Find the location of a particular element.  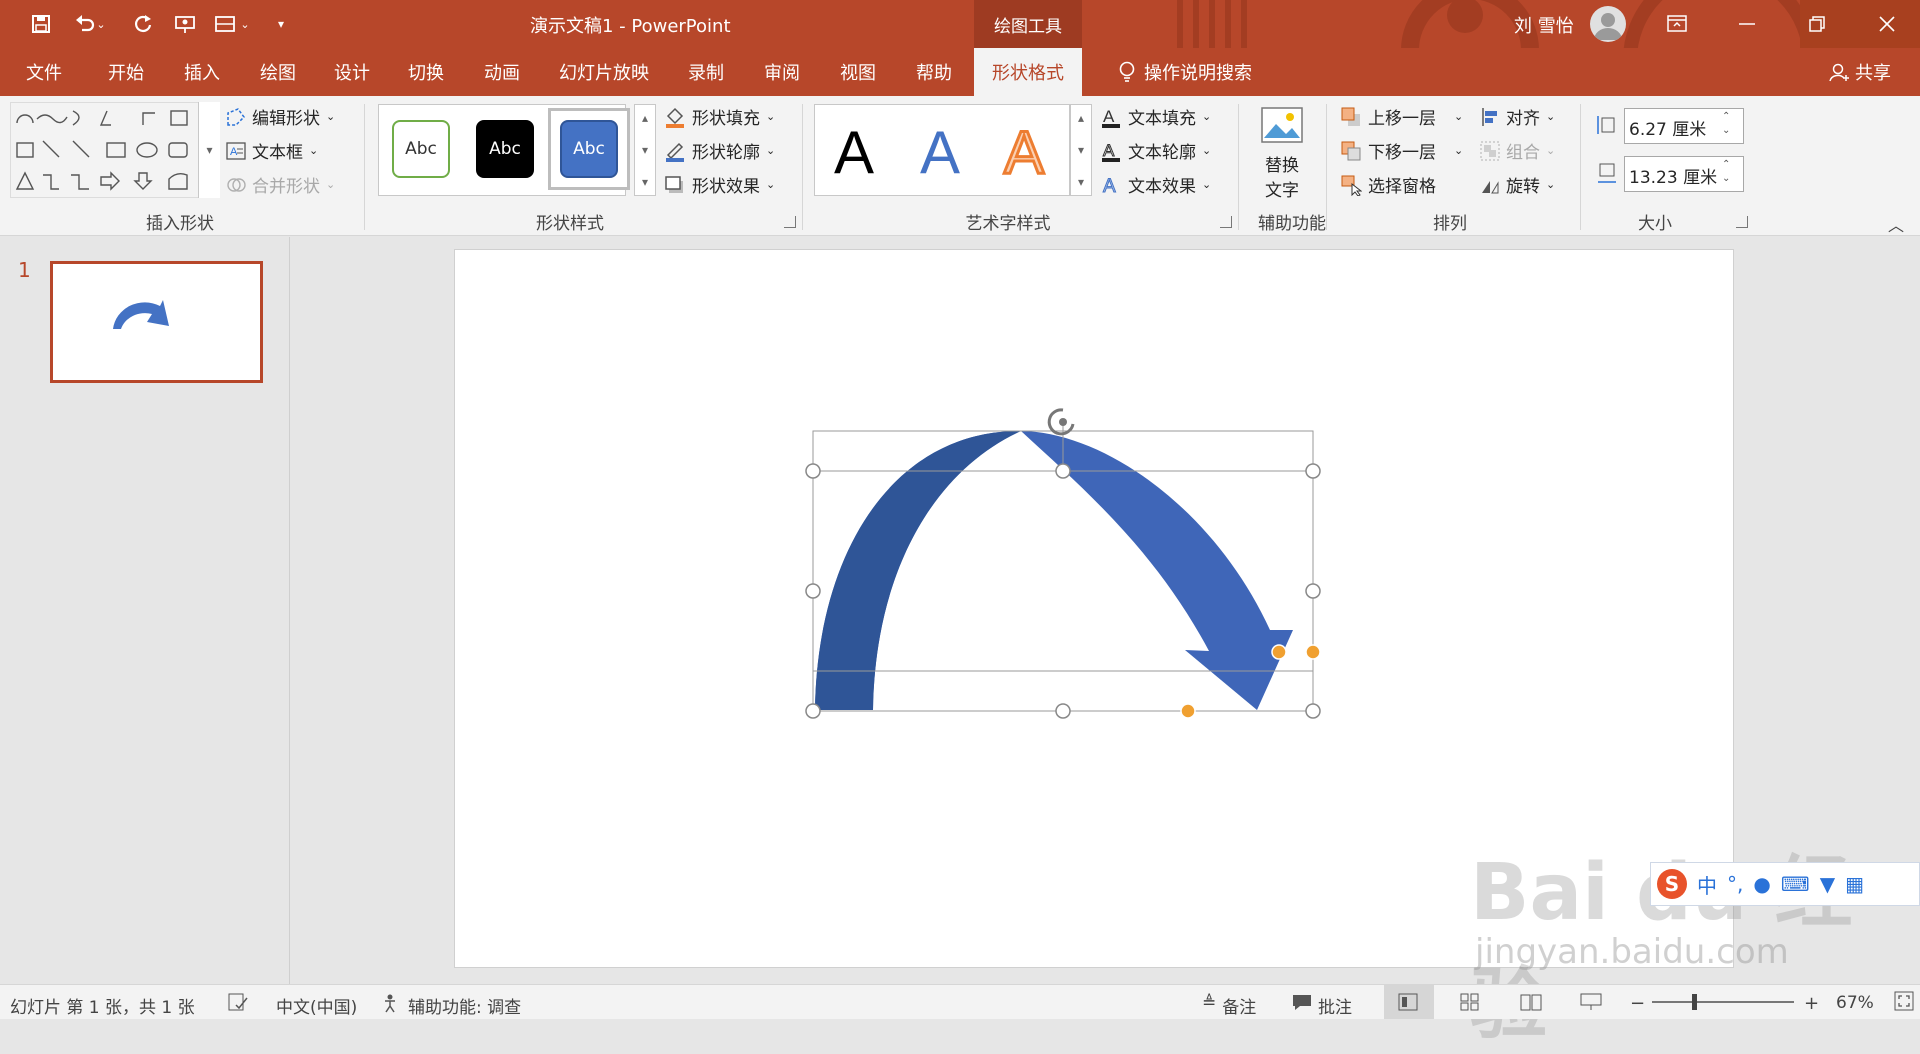

close-icon is located at coordinates (1886, 24).